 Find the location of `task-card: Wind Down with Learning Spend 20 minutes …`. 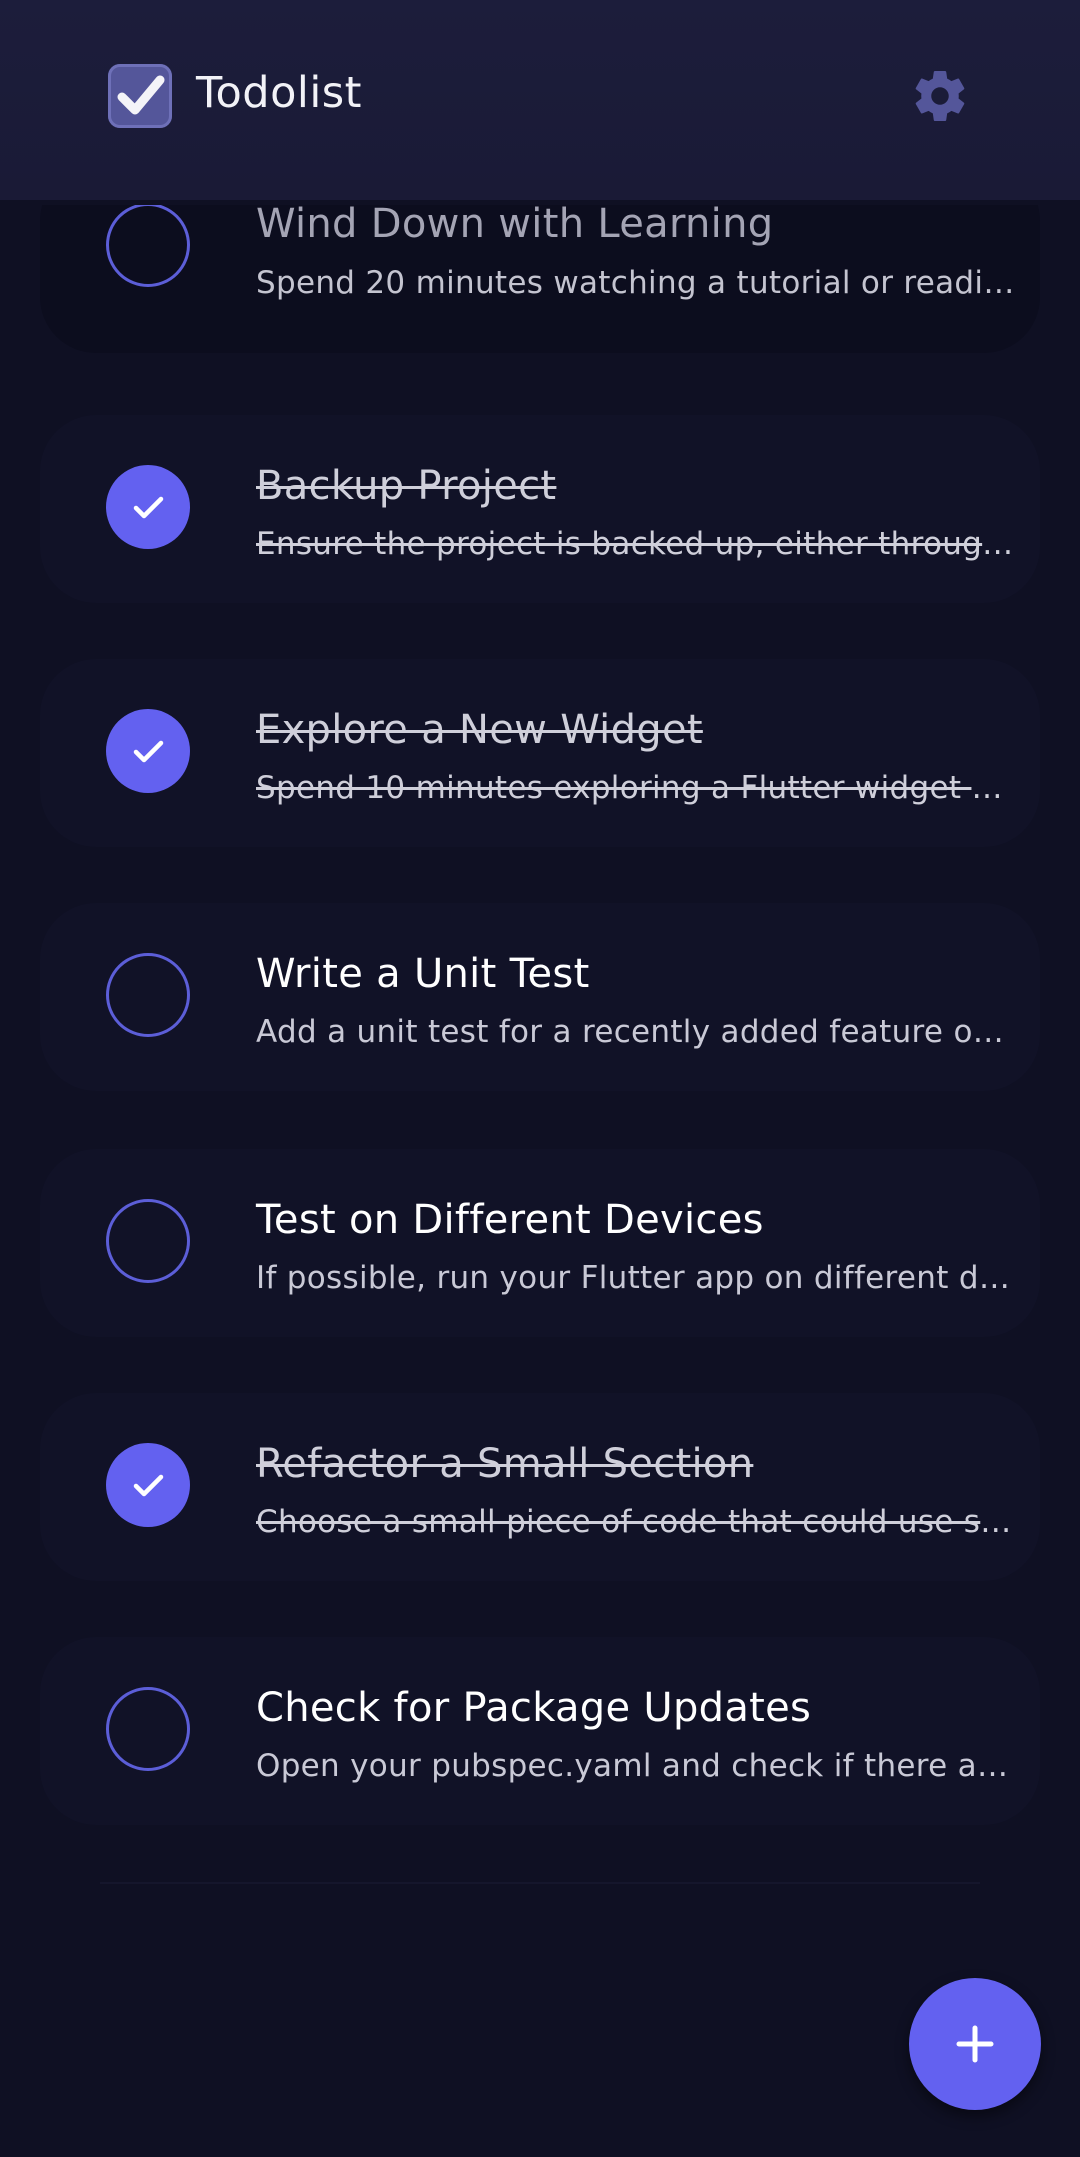

task-card: Wind Down with Learning Spend 20 minutes … is located at coordinates (540, 279).